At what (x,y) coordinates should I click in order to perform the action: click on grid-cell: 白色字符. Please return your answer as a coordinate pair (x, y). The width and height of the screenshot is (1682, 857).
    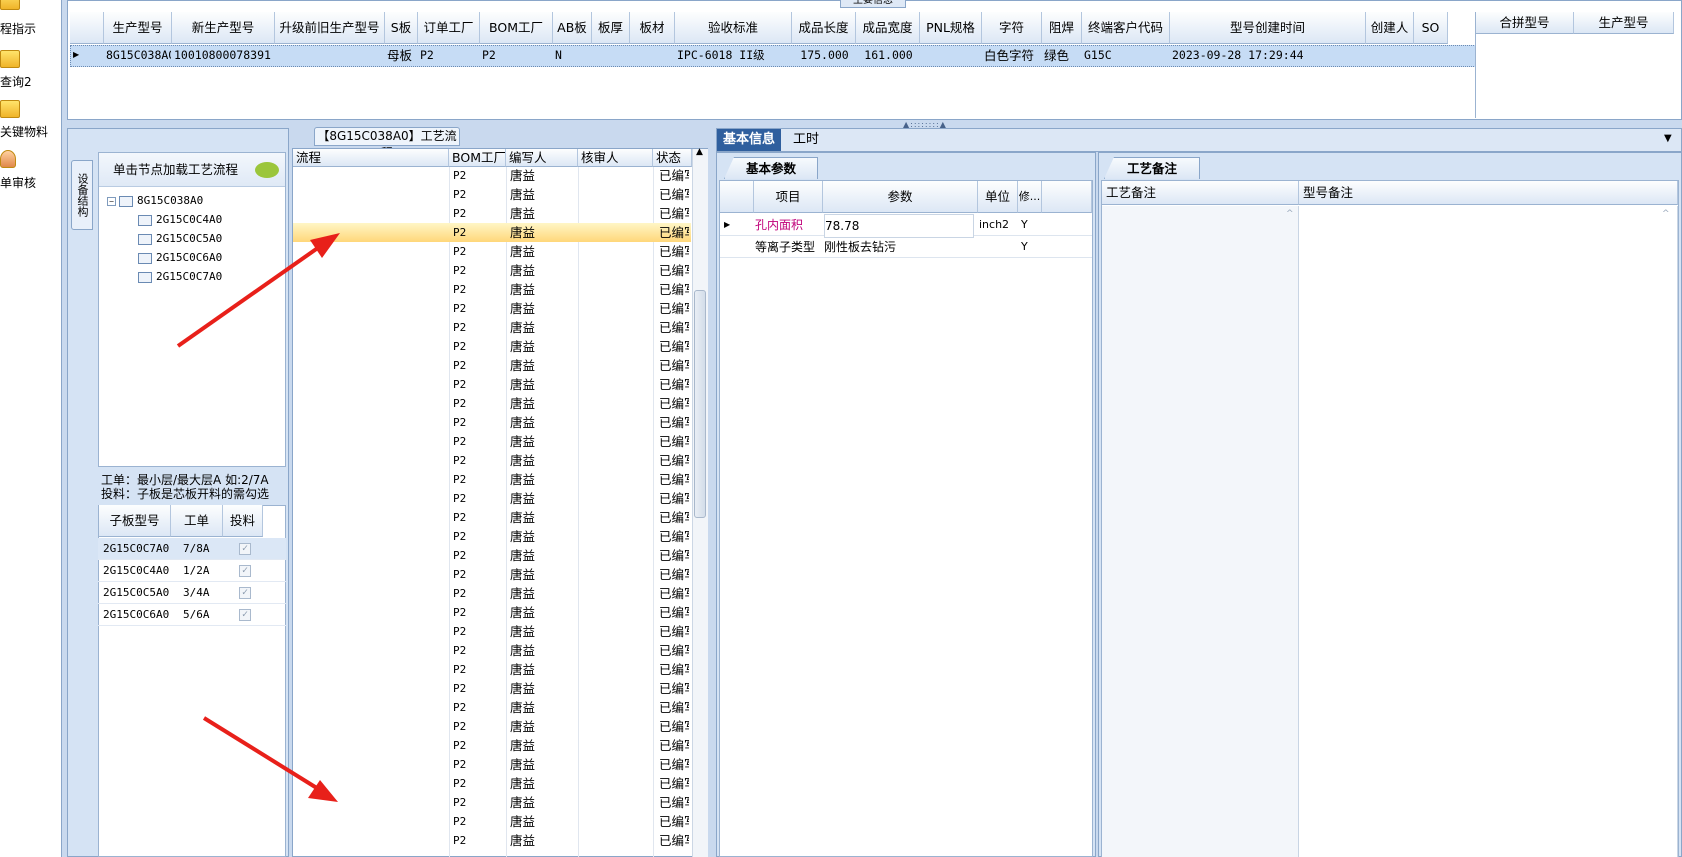
    Looking at the image, I should click on (1012, 55).